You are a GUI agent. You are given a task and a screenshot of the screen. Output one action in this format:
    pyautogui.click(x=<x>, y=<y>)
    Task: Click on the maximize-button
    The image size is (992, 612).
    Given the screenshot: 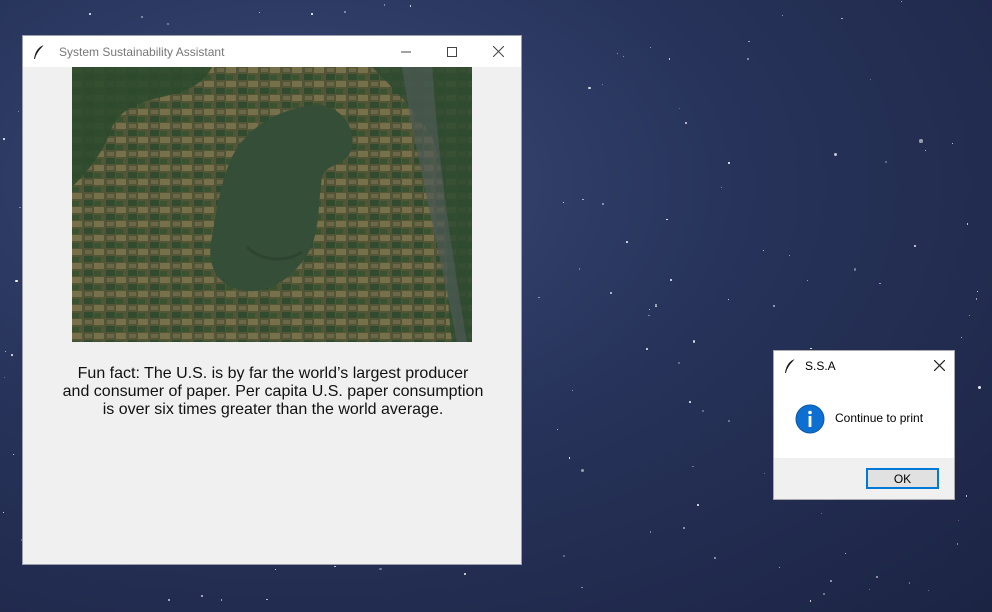 What is the action you would take?
    pyautogui.click(x=452, y=51)
    